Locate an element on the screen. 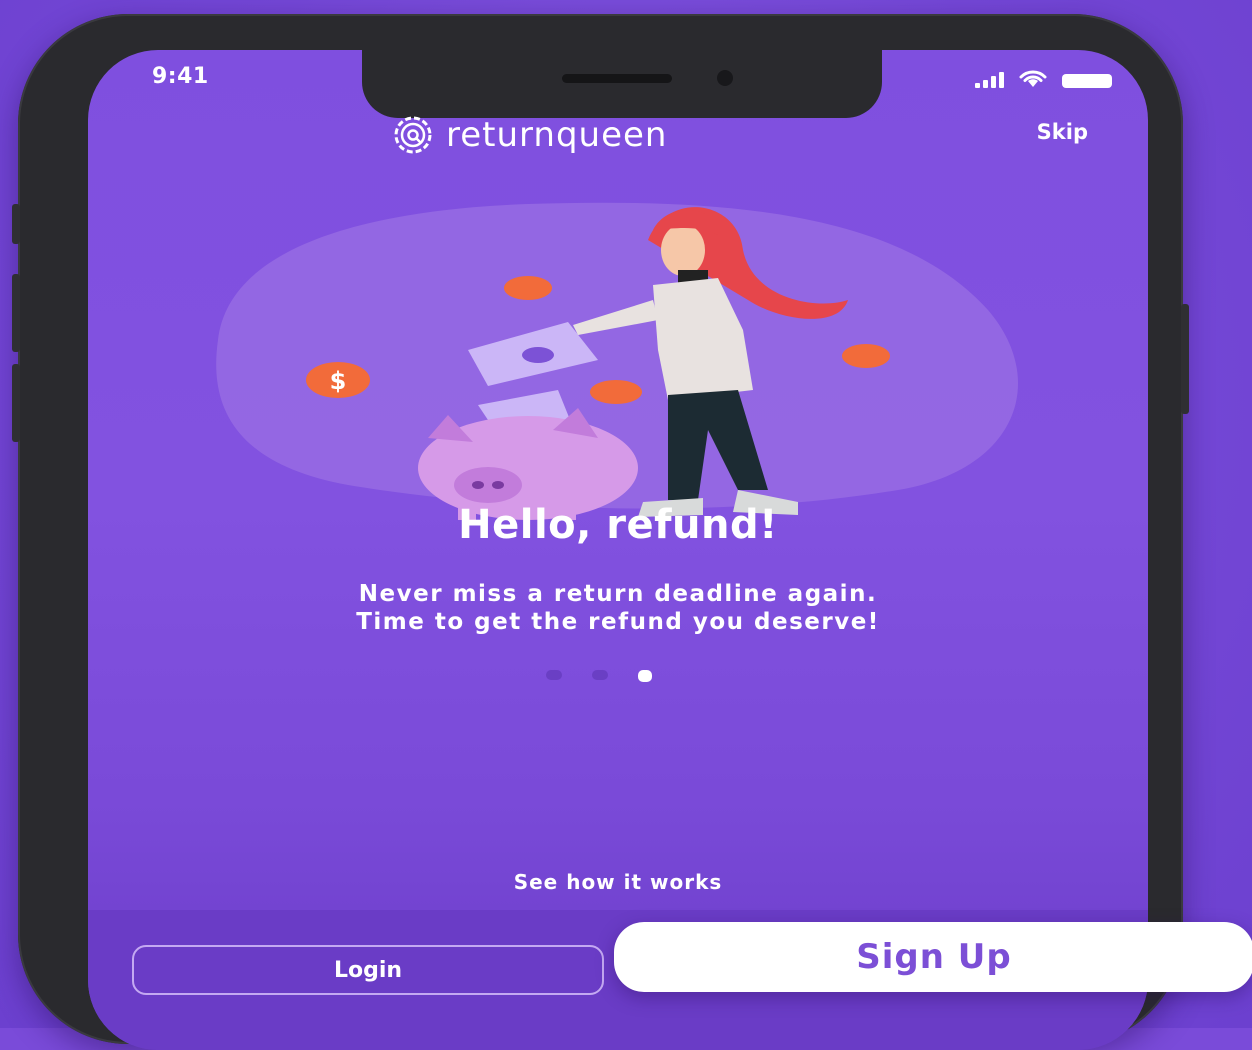 Image resolution: width=1252 pixels, height=1050 pixels. phone-volume-down-button is located at coordinates (16, 403).